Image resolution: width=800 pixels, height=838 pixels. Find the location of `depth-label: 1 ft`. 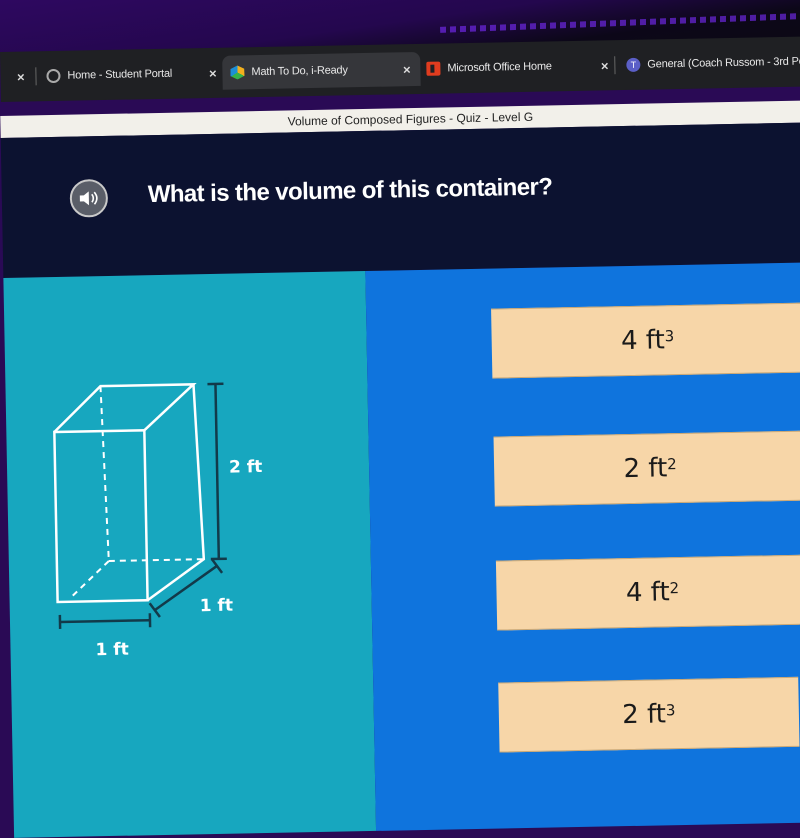

depth-label: 1 ft is located at coordinates (217, 606).